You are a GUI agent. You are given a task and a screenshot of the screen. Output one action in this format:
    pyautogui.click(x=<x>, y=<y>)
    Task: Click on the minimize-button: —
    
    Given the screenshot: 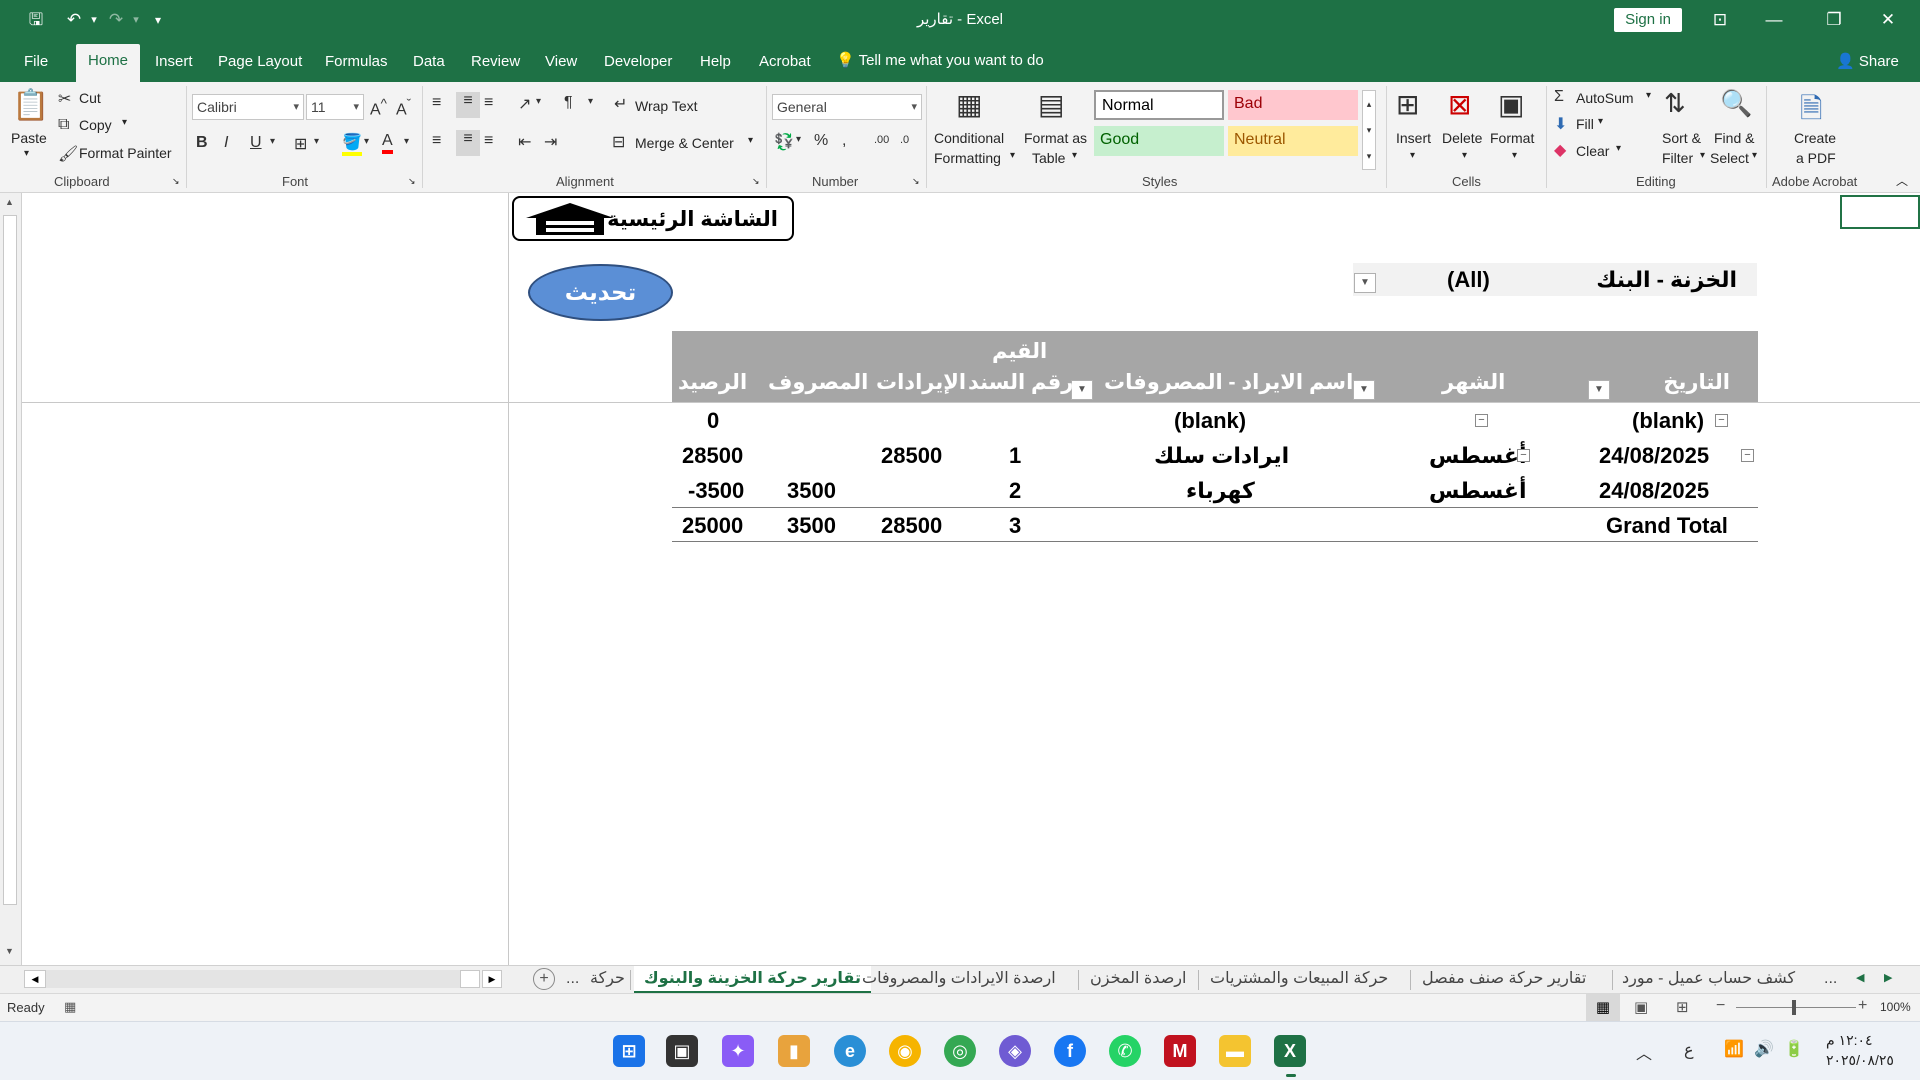 What is the action you would take?
    pyautogui.click(x=1774, y=20)
    